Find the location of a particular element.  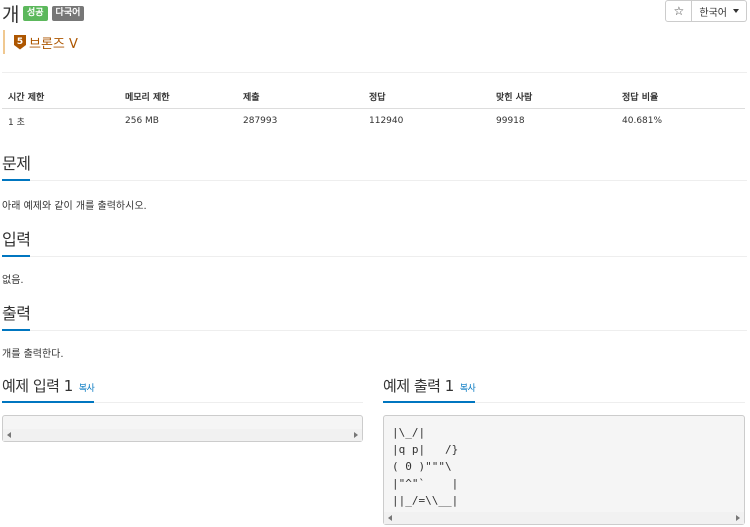

header-time-limit: 시간 제한 is located at coordinates (60, 97).